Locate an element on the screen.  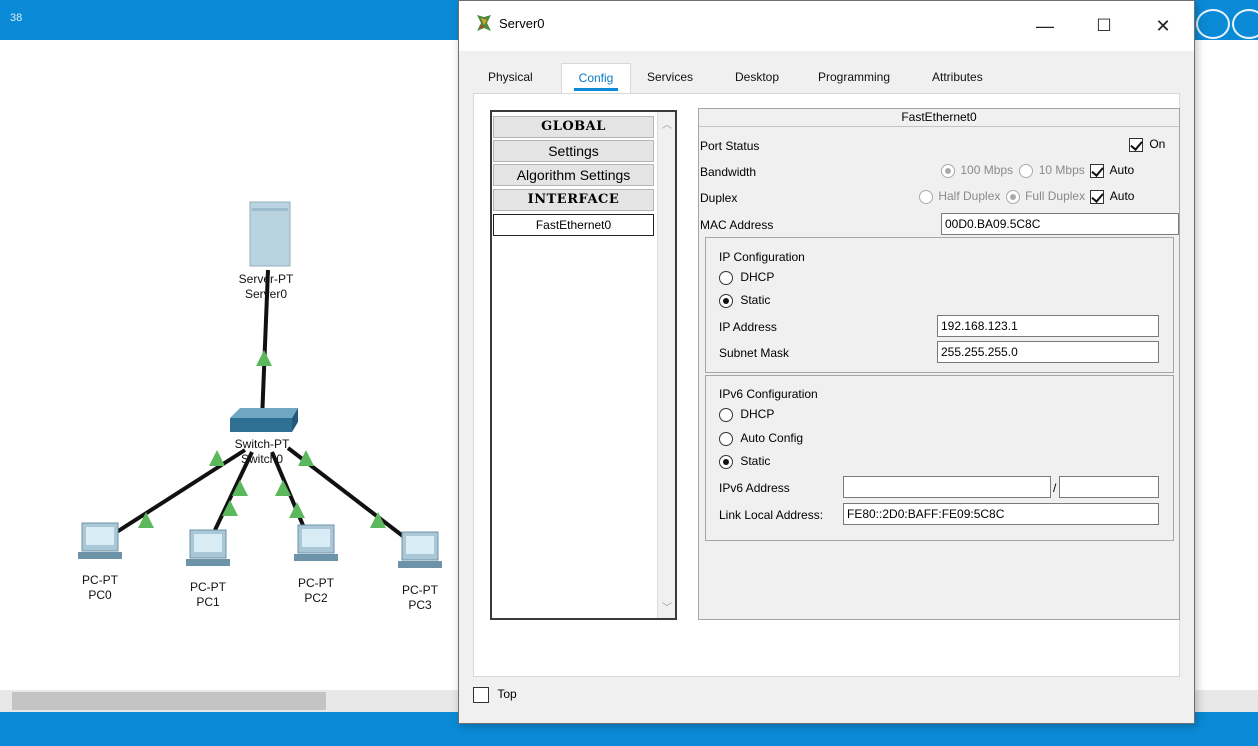
tab-label: Attributes is located at coordinates (957, 77).